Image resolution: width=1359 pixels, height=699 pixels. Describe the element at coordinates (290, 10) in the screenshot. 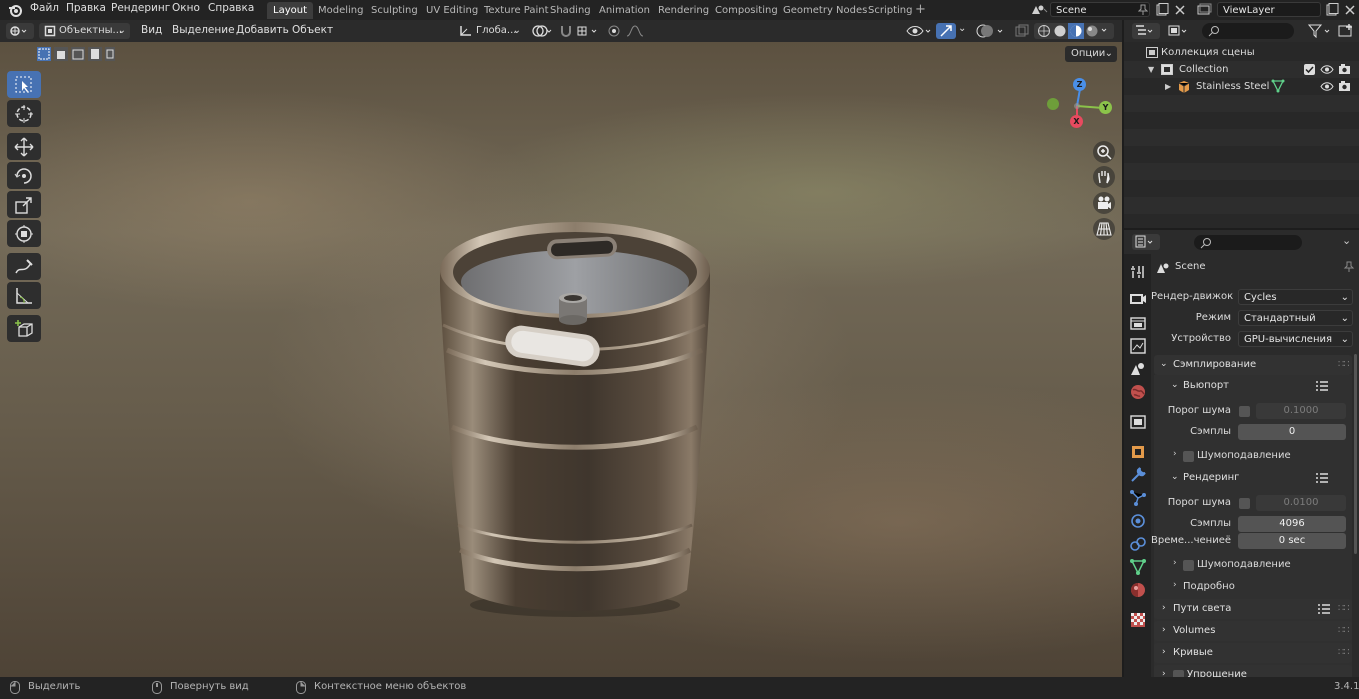

I see `tab-layout: Layout` at that location.